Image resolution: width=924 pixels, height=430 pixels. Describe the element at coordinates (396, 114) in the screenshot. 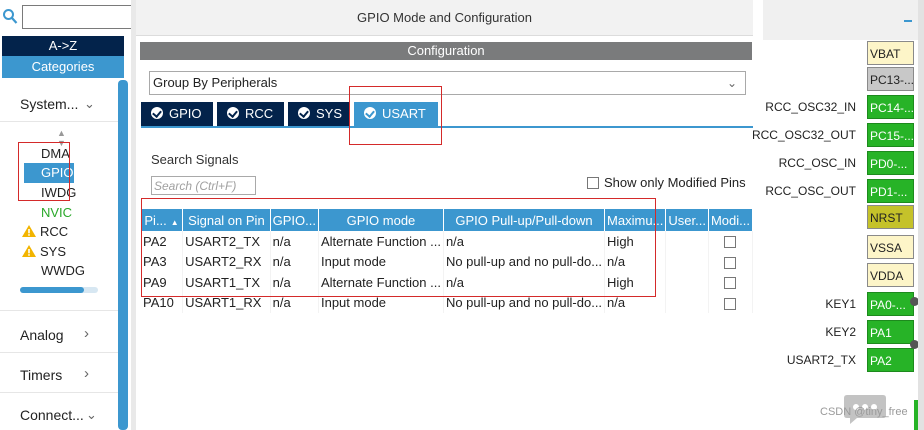

I see `tab-usart: USART` at that location.